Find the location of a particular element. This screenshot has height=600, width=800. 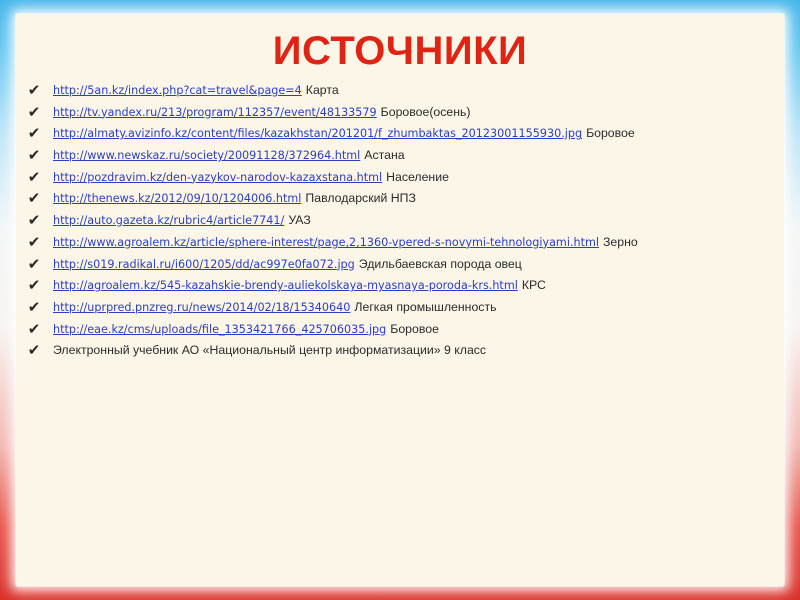

source-description: Астана is located at coordinates (384, 155).